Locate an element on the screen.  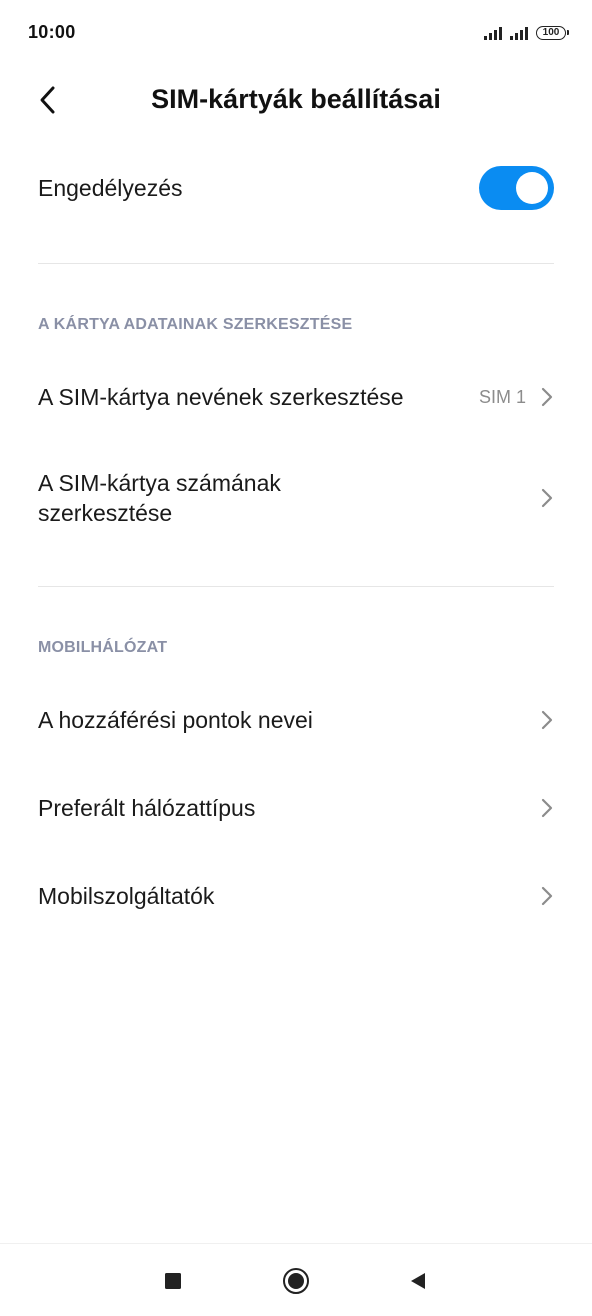
battery-level: 100 is located at coordinates (551, 32).